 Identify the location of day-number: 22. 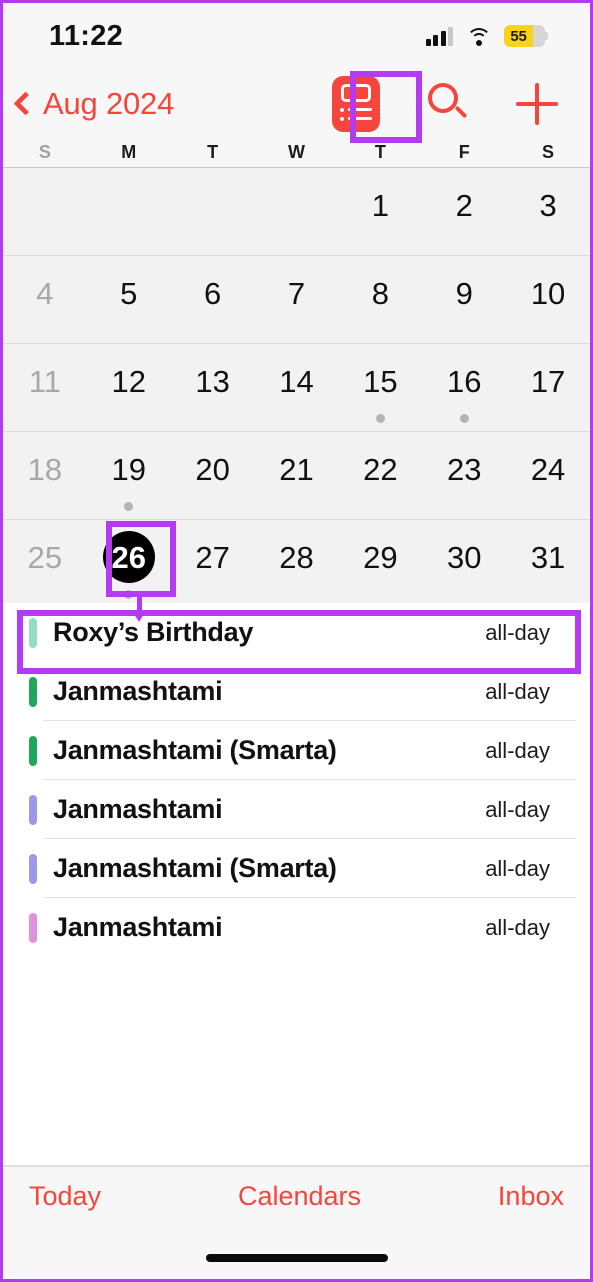
(380, 469).